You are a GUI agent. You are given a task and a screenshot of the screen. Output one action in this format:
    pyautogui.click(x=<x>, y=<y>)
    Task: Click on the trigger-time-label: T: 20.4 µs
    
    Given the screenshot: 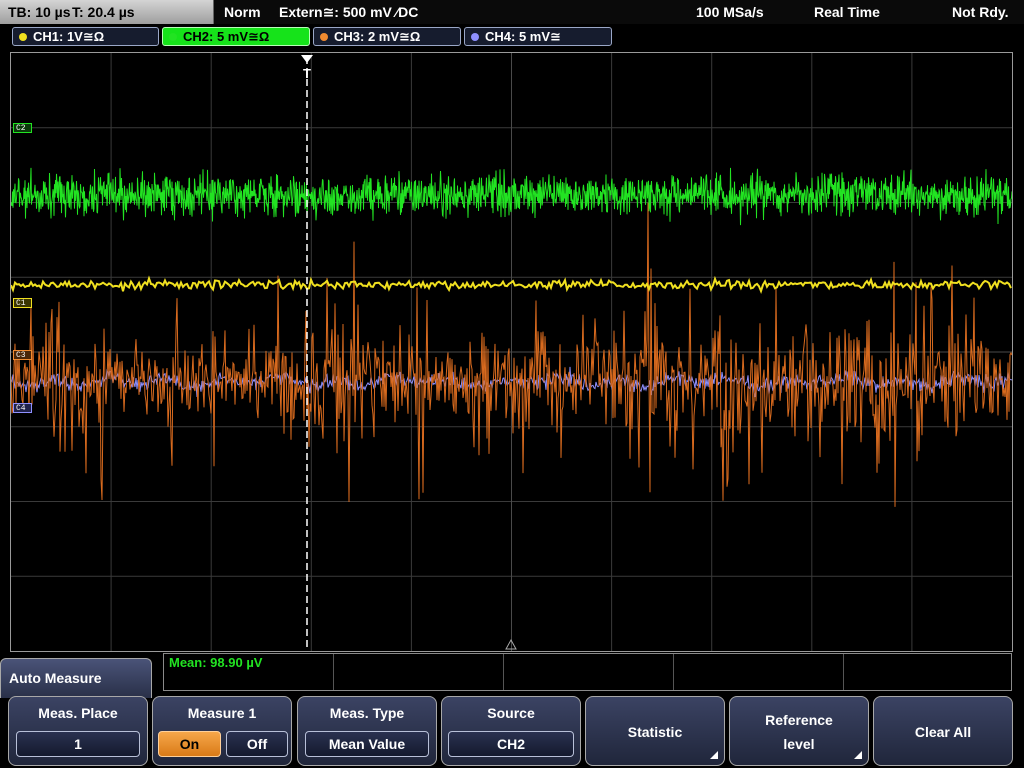 What is the action you would take?
    pyautogui.click(x=103, y=12)
    